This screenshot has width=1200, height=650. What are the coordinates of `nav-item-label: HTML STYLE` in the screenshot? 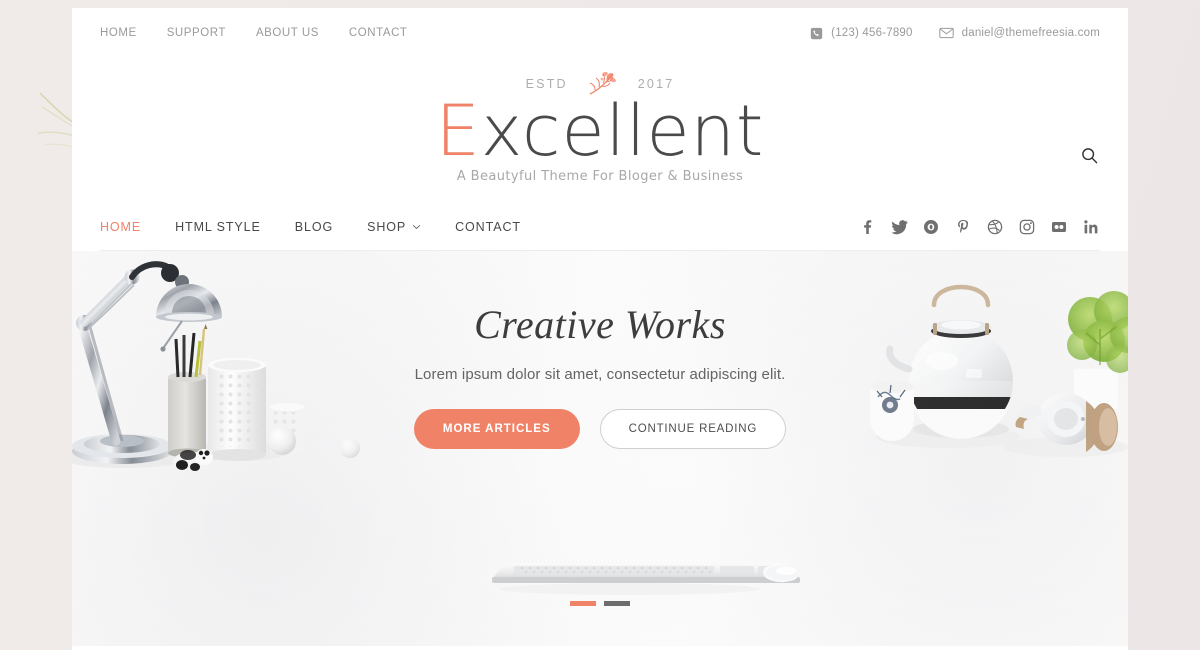 It's located at (218, 227).